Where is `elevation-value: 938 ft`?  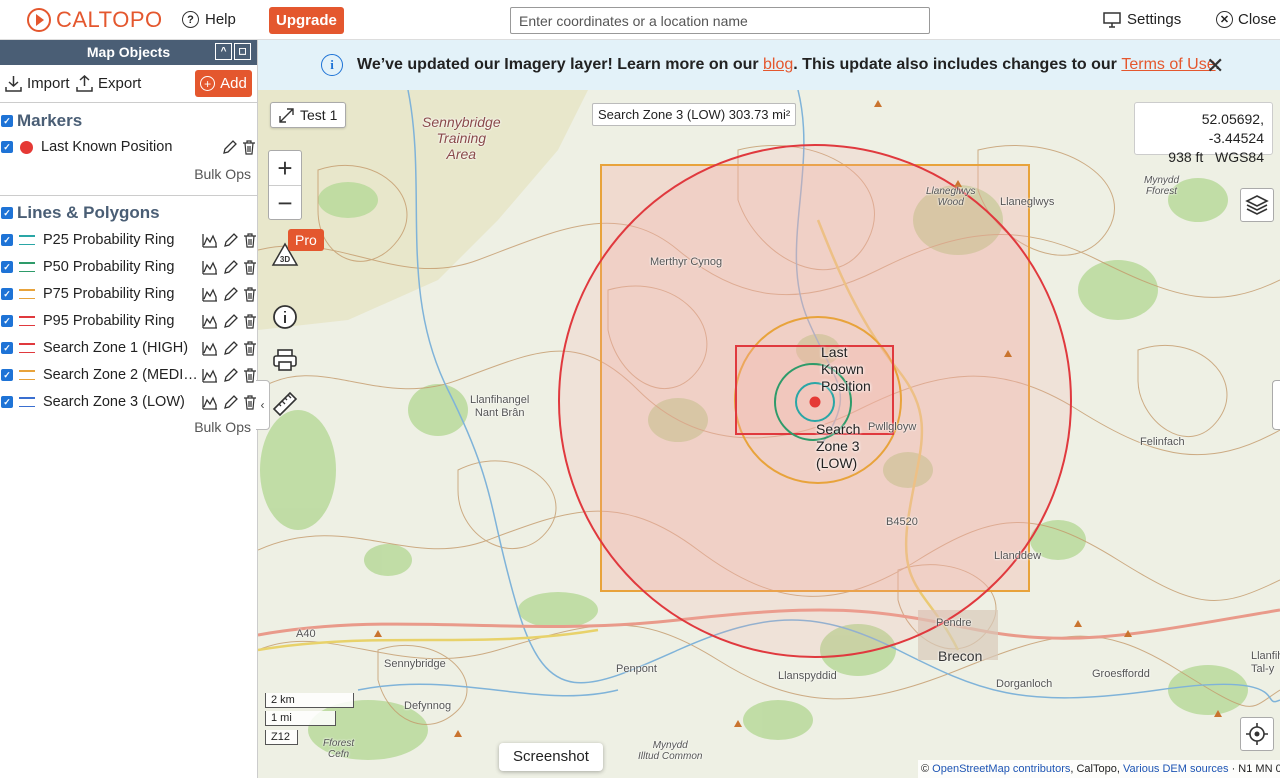 elevation-value: 938 ft is located at coordinates (1186, 157).